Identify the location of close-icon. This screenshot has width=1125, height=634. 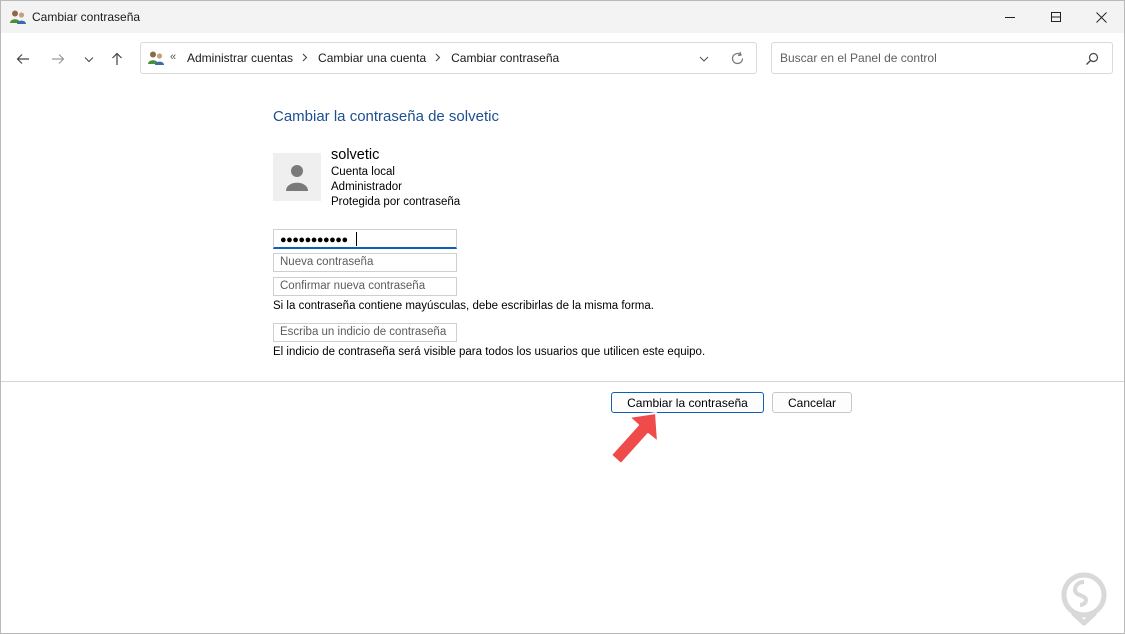
(1101, 17).